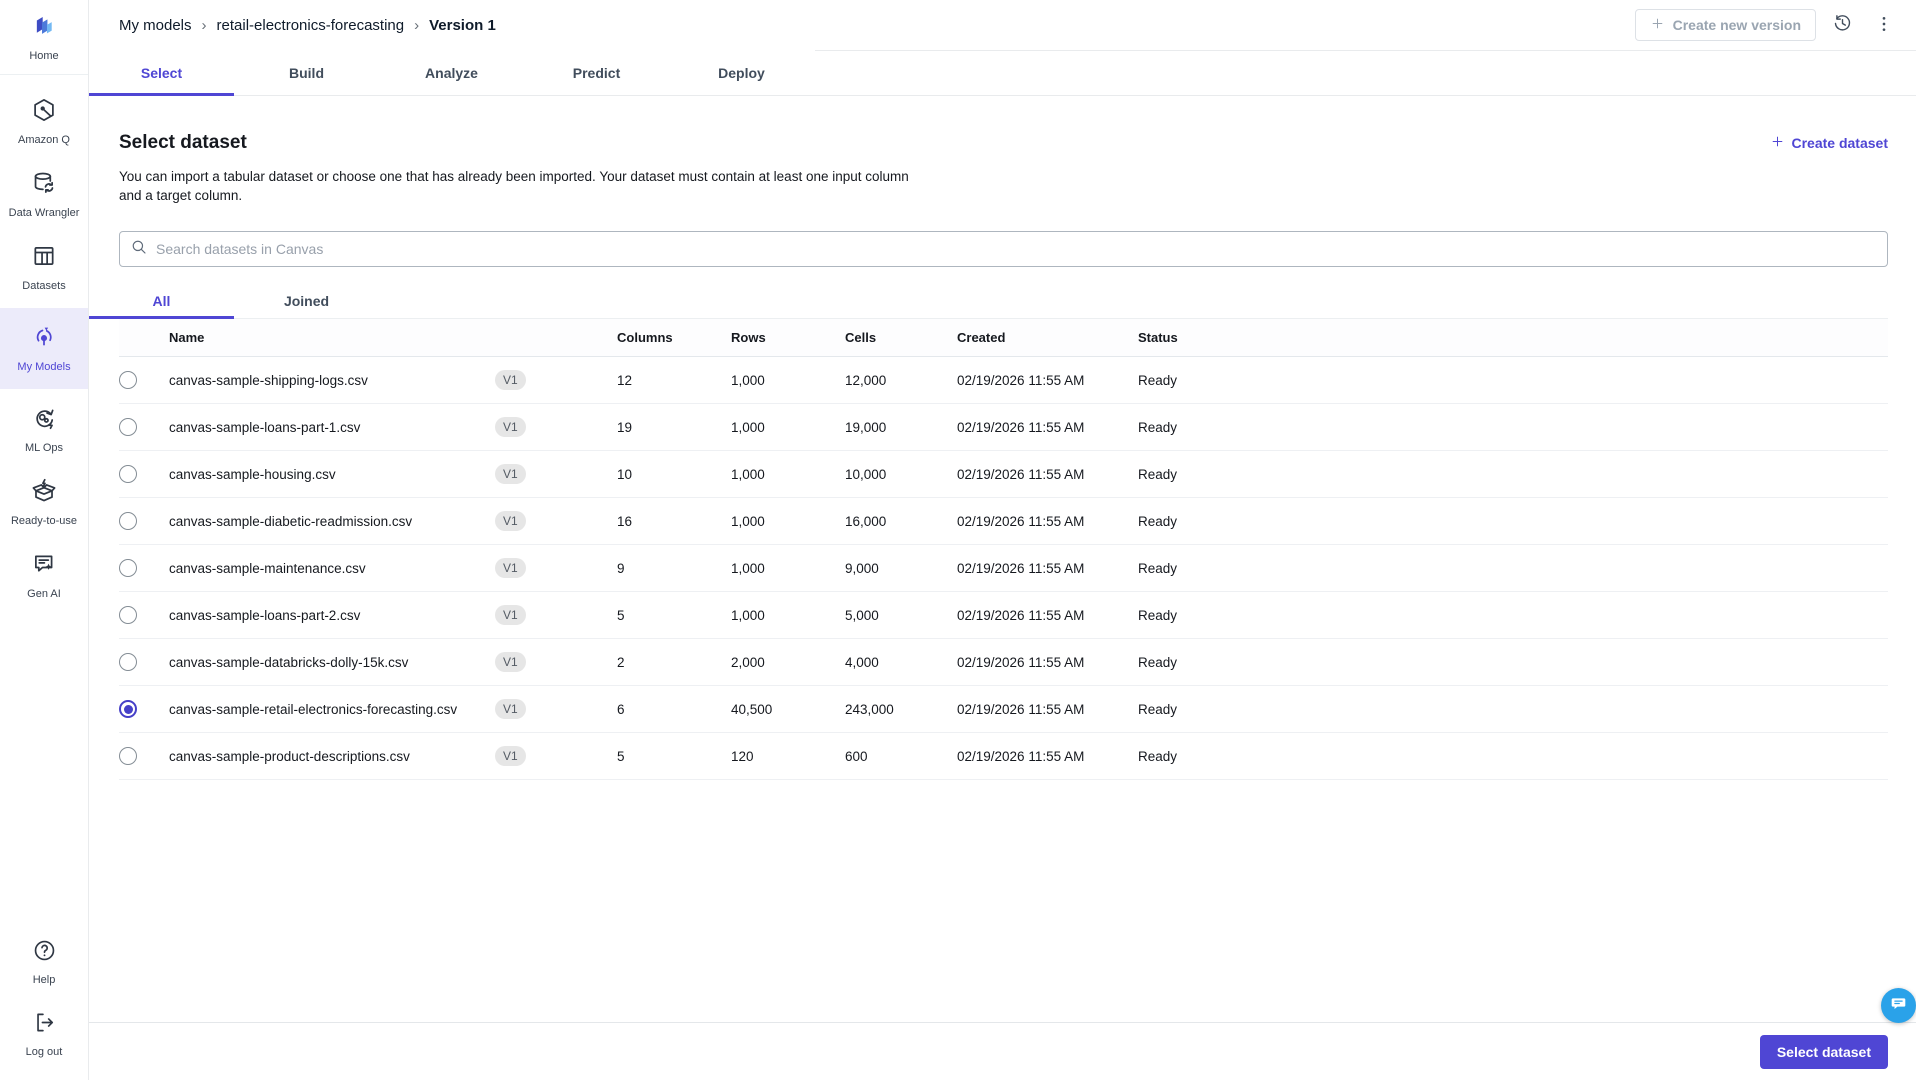  What do you see at coordinates (44, 36) in the screenshot?
I see `sidebar-item-home: Home` at bounding box center [44, 36].